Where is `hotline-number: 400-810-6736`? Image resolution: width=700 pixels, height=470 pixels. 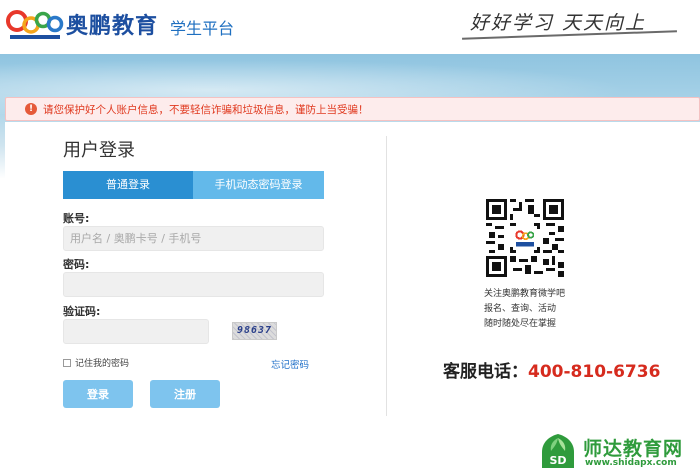
hotline-number: 400-810-6736 is located at coordinates (594, 372).